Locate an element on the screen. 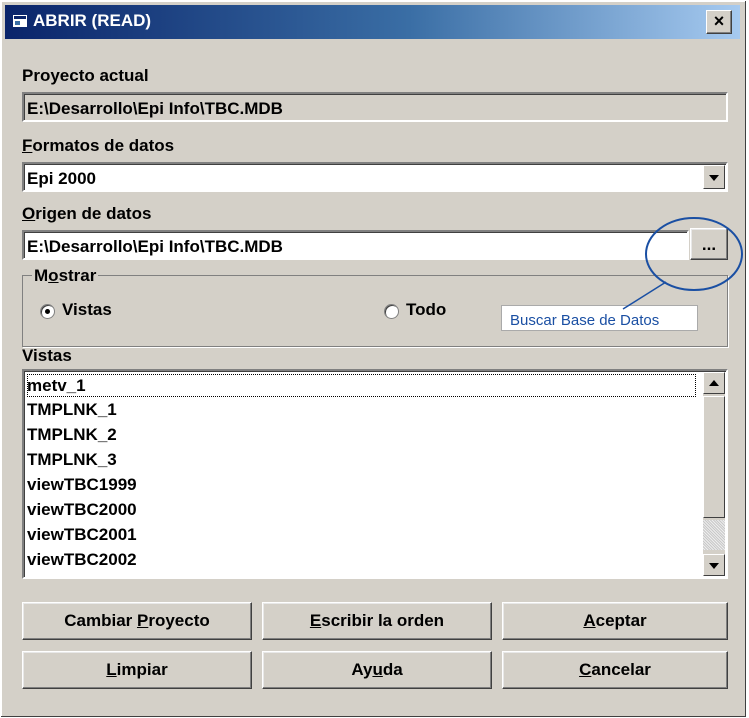 The width and height of the screenshot is (749, 718). cancelar-label-key: C is located at coordinates (585, 669).